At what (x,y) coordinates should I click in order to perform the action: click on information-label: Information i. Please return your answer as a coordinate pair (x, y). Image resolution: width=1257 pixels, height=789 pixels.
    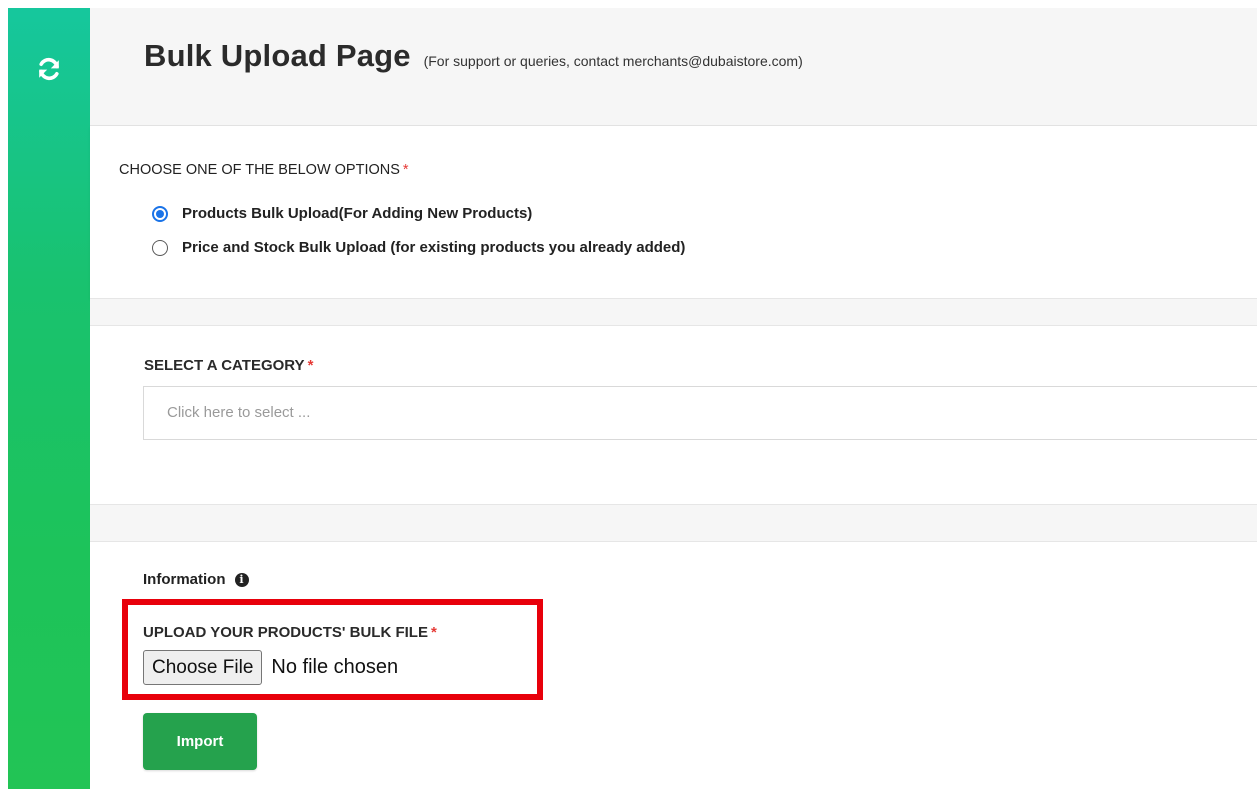
    Looking at the image, I should click on (196, 579).